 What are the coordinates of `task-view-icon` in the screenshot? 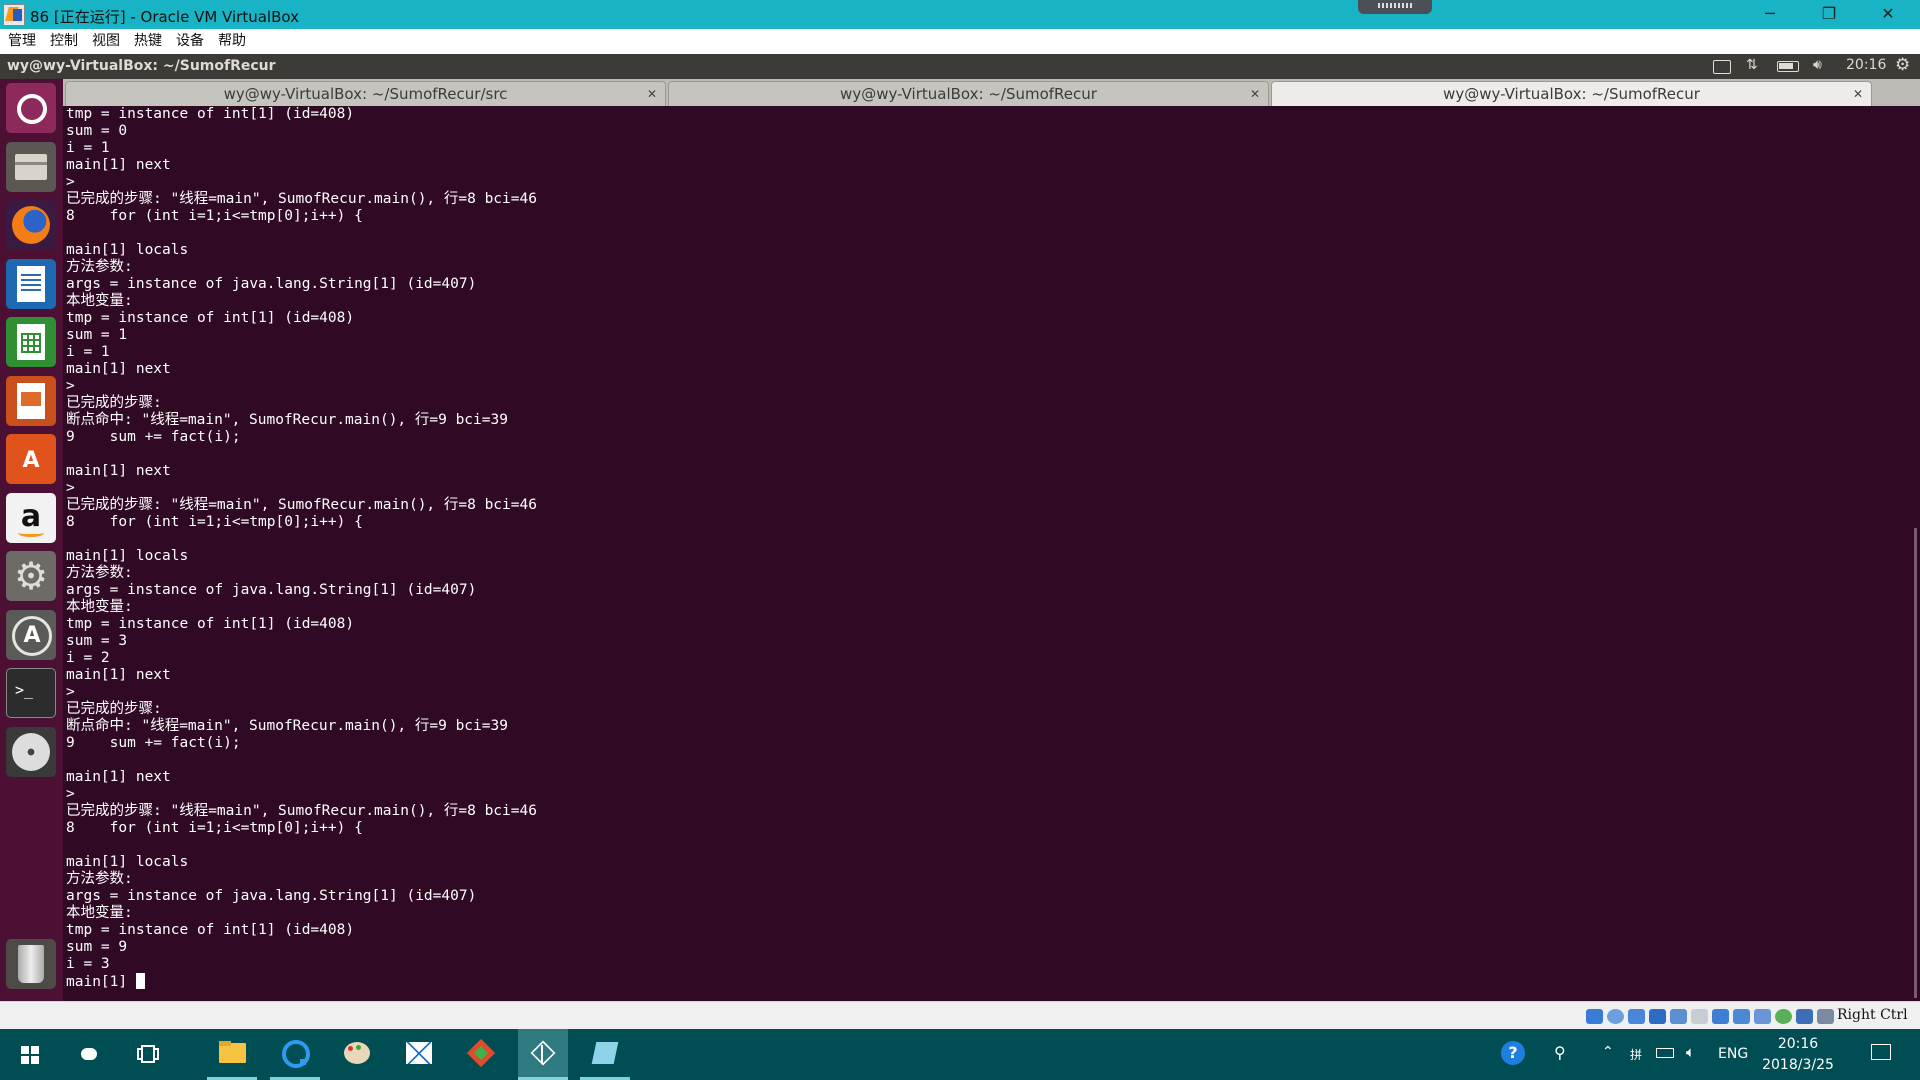 It's located at (149, 1054).